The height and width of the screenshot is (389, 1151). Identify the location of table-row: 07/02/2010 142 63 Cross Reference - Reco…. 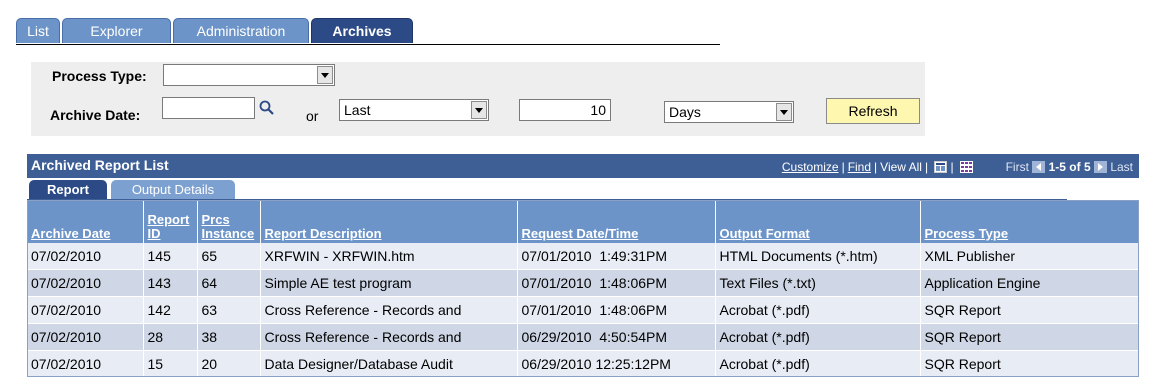
(583, 310).